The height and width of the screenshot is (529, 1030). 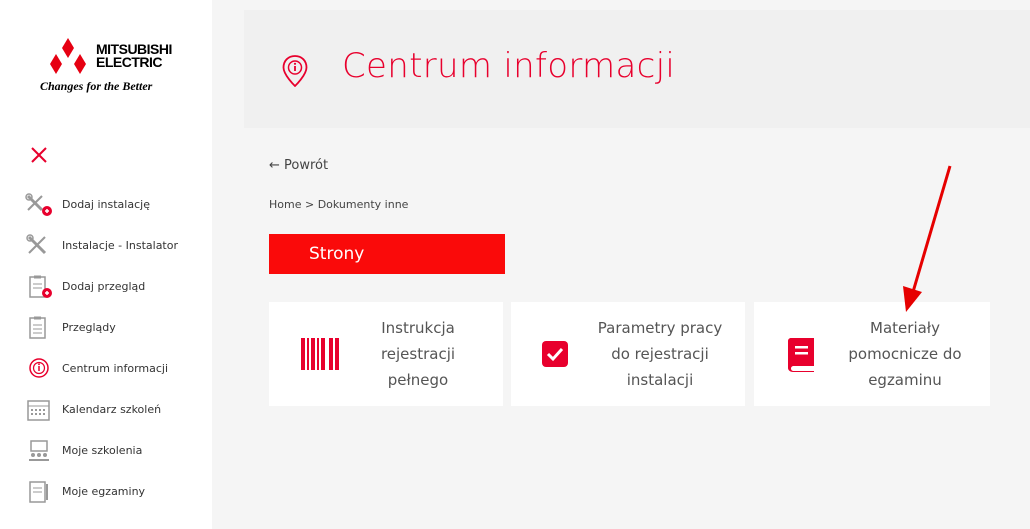 What do you see at coordinates (660, 380) in the screenshot?
I see `card-label-line: instalacji` at bounding box center [660, 380].